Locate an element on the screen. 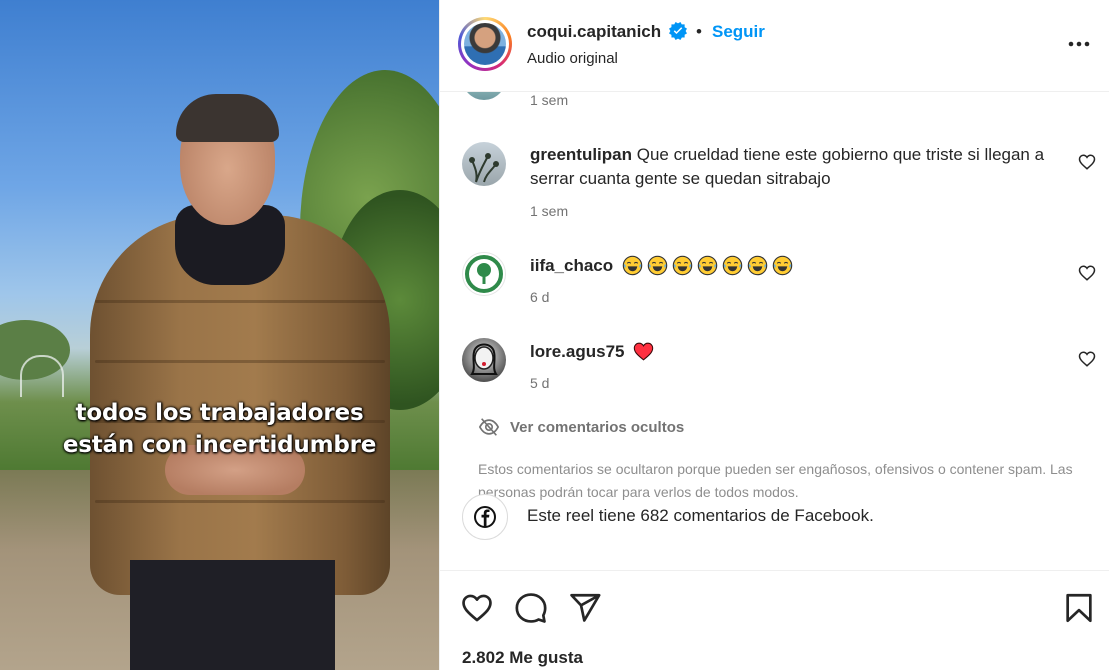 This screenshot has height=671, width=1109. more-options-icon is located at coordinates (1079, 44).